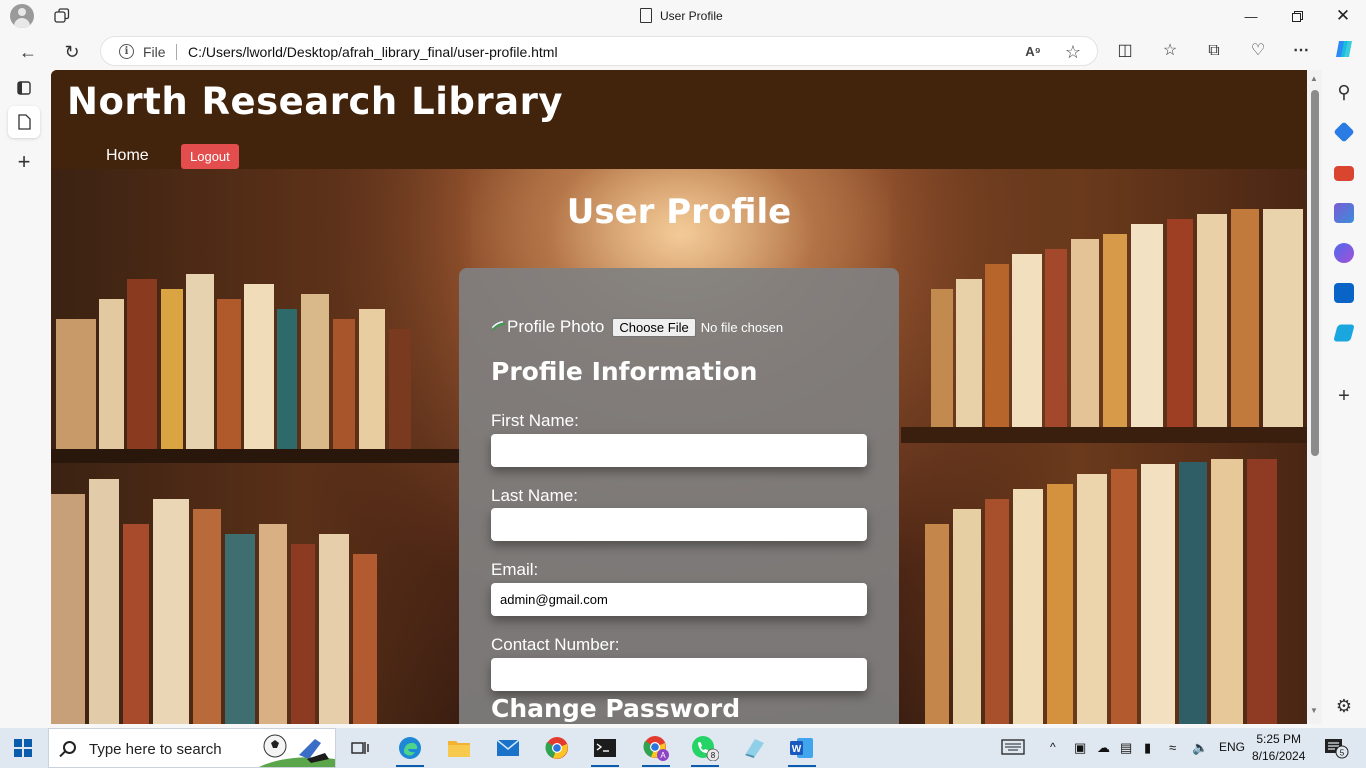 This screenshot has width=1366, height=768. Describe the element at coordinates (679, 119) in the screenshot. I see `site-header: North Research Library Home Logout` at that location.